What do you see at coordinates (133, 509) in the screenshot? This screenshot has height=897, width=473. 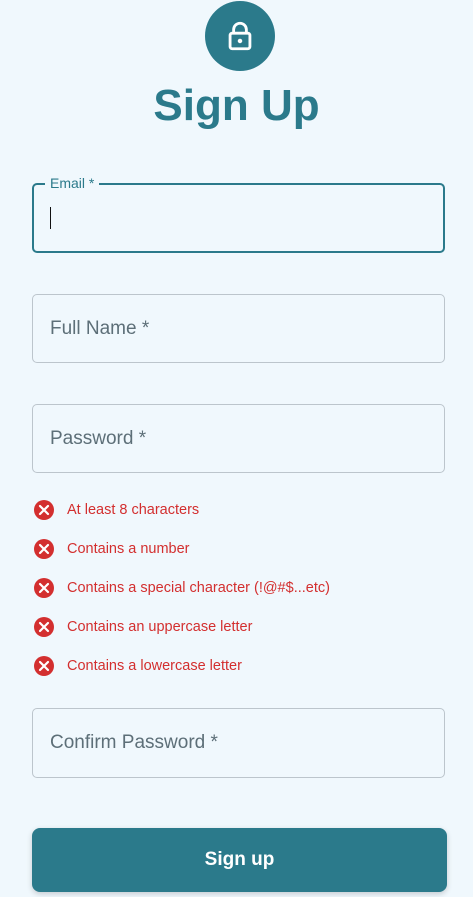 I see `requirement-text: At least 8 characters` at bounding box center [133, 509].